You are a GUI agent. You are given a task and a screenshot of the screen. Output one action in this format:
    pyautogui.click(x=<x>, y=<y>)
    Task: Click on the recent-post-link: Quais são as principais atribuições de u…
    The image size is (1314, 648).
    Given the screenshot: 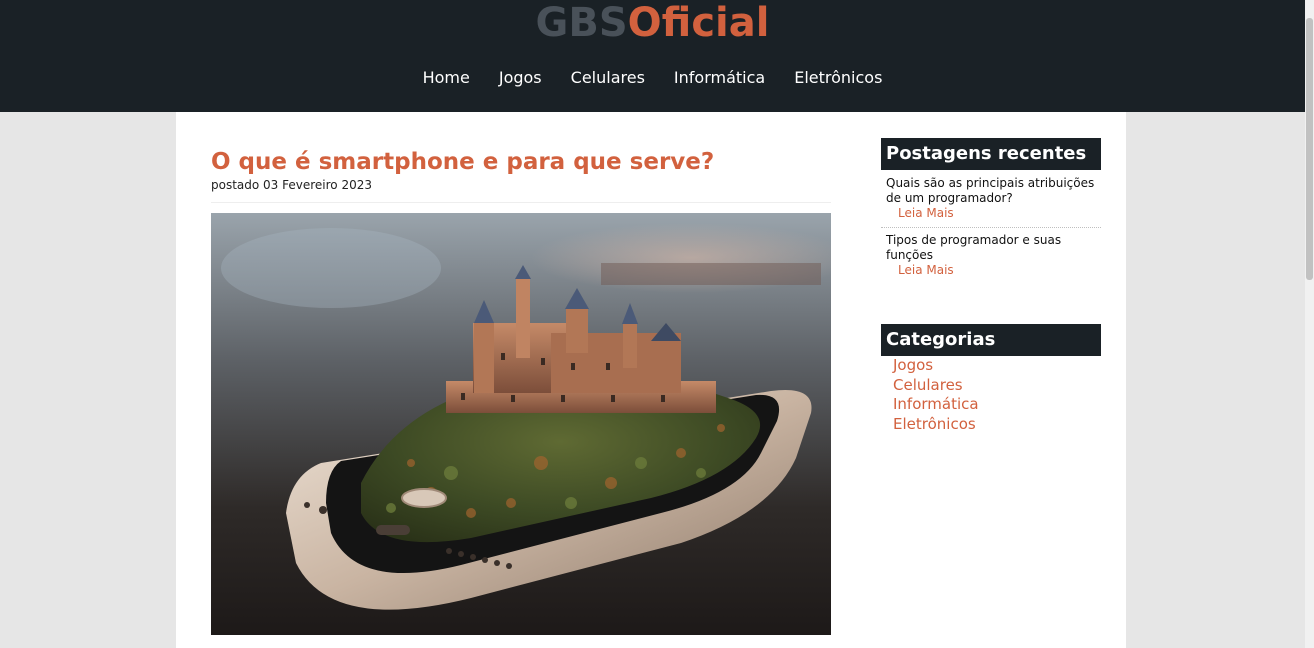 What is the action you would take?
    pyautogui.click(x=990, y=190)
    